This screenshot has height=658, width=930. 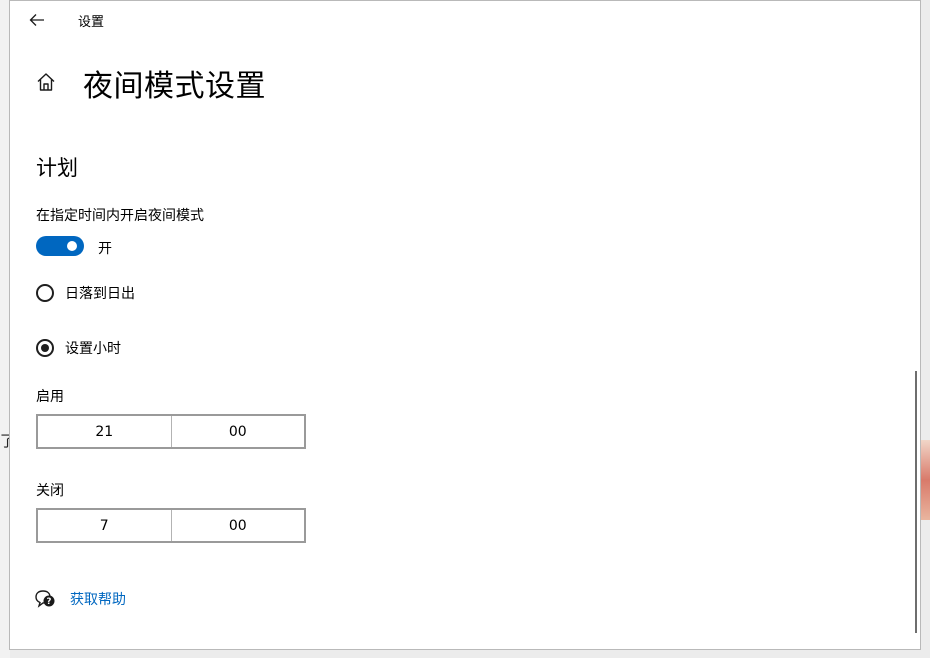 What do you see at coordinates (72, 246) in the screenshot?
I see `toggle-knob` at bounding box center [72, 246].